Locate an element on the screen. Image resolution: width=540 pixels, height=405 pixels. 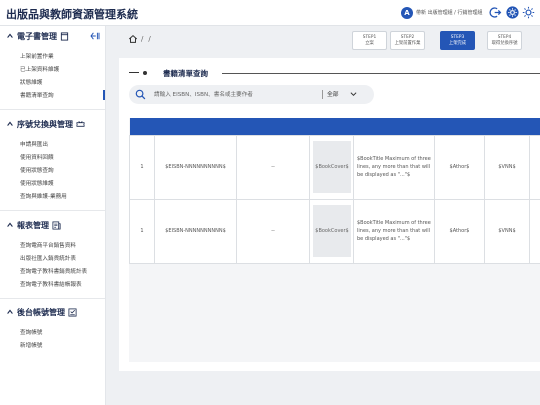
app-title: 出版品與教師資源管理系統 is located at coordinates (72, 14).